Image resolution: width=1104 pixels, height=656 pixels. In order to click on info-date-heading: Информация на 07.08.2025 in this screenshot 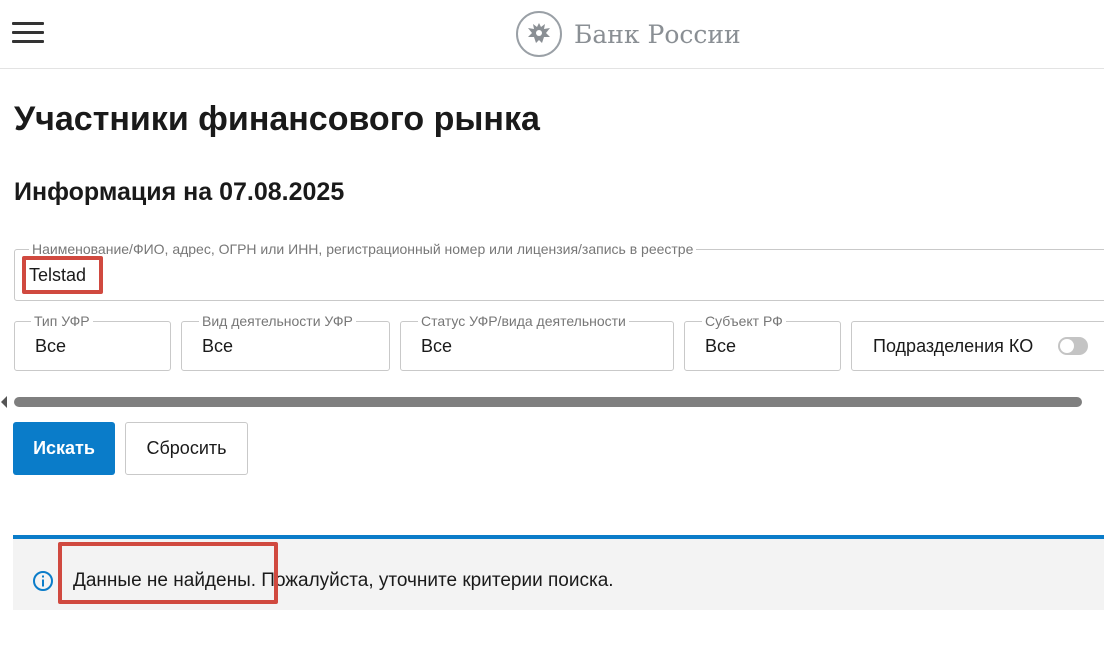, I will do `click(179, 192)`.